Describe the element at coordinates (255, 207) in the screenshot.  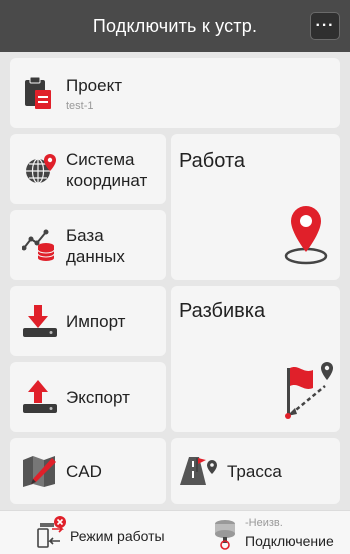
I see `work-tile: Работа` at that location.